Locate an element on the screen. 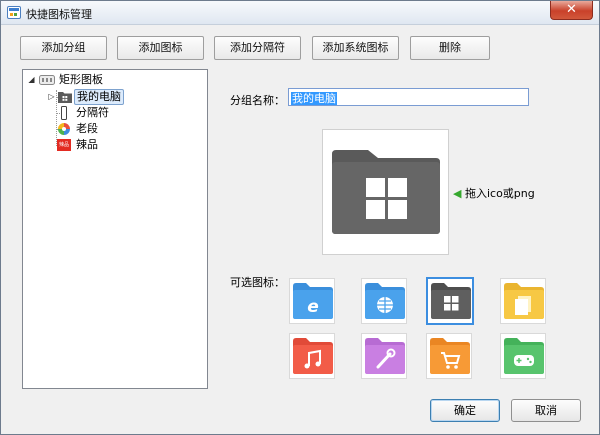 The width and height of the screenshot is (600, 435). expand-icon: ▷ is located at coordinates (51, 96).